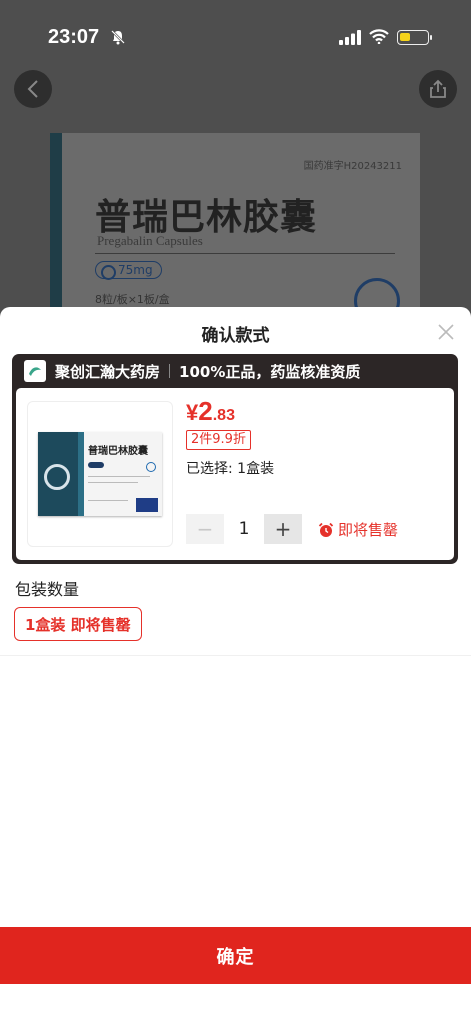 This screenshot has width=471, height=1024. Describe the element at coordinates (128, 270) in the screenshot. I see `dose-badge: 75mg` at that location.